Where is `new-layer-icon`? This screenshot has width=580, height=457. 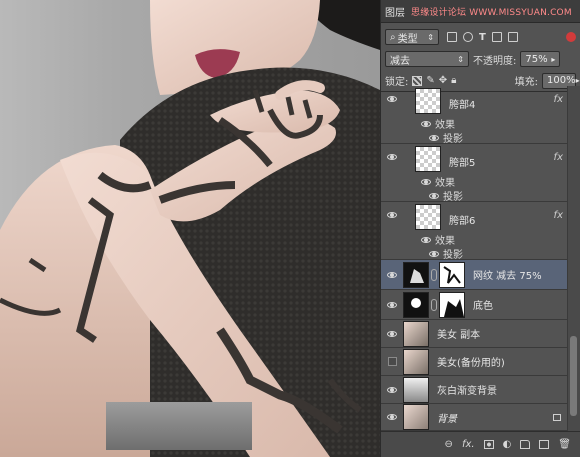 new-layer-icon is located at coordinates (544, 444).